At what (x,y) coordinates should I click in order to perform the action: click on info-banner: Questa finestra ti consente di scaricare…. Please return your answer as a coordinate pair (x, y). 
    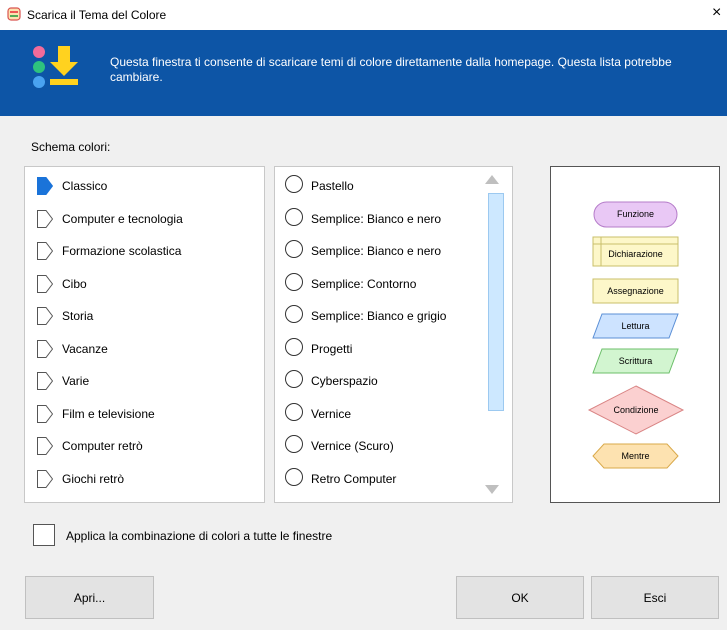
    Looking at the image, I should click on (363, 73).